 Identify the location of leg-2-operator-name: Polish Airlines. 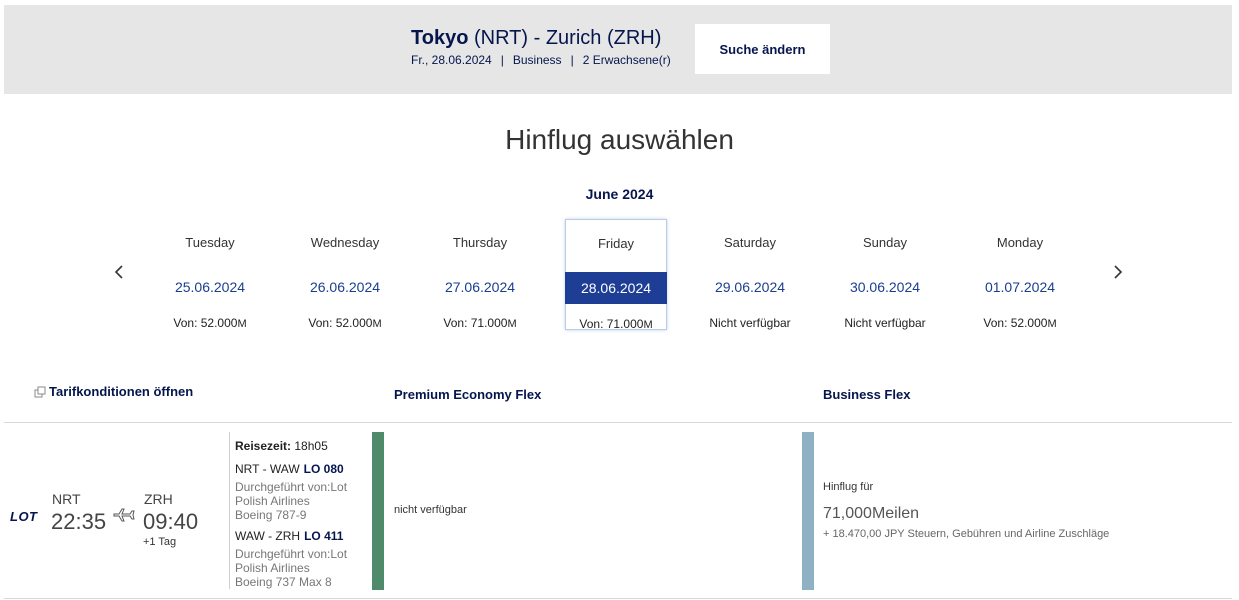
(272, 568).